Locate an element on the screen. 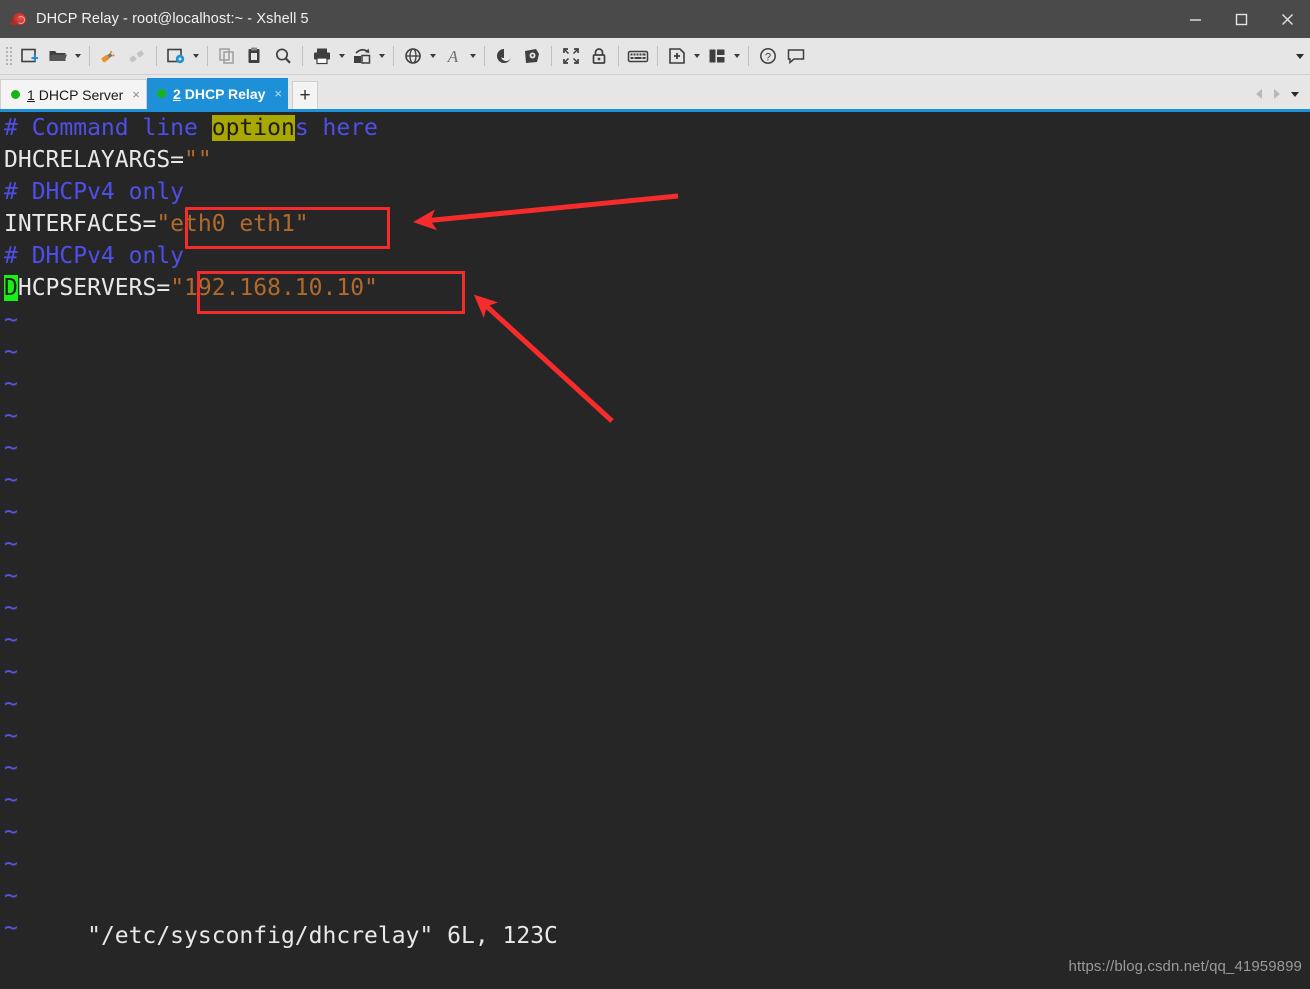 The image size is (1310, 989). connect-icon is located at coordinates (109, 56).